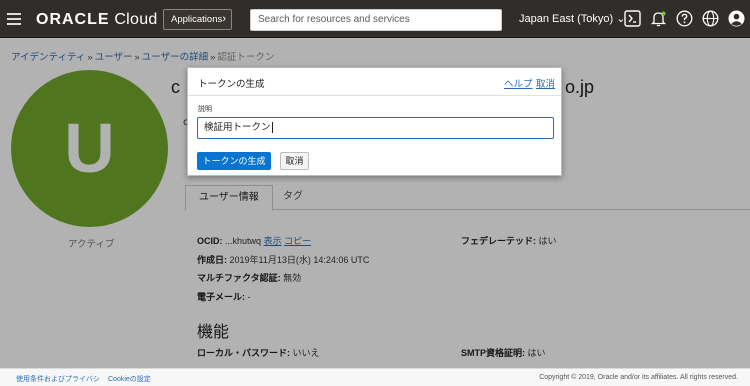  I want to click on applications-label: Applications, so click(197, 19).